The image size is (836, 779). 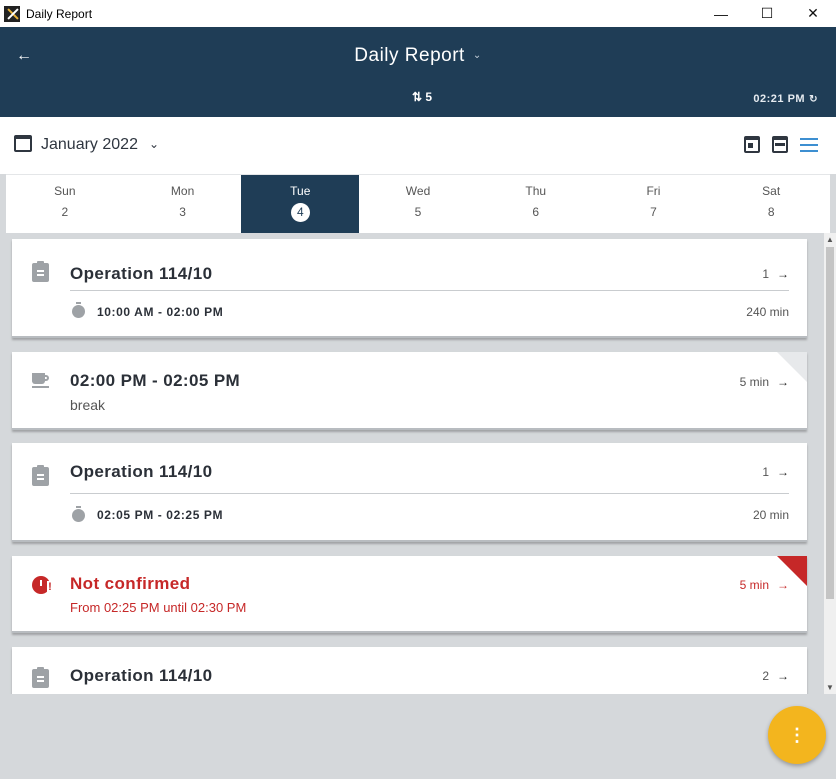 I want to click on day-fri: Fri 7, so click(x=654, y=204).